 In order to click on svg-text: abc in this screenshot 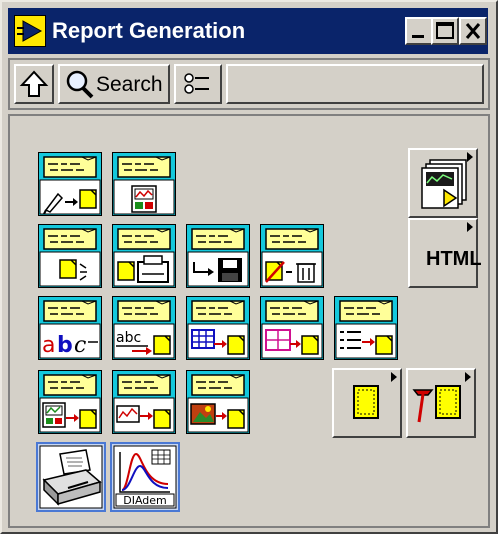, I will do `click(128, 338)`.